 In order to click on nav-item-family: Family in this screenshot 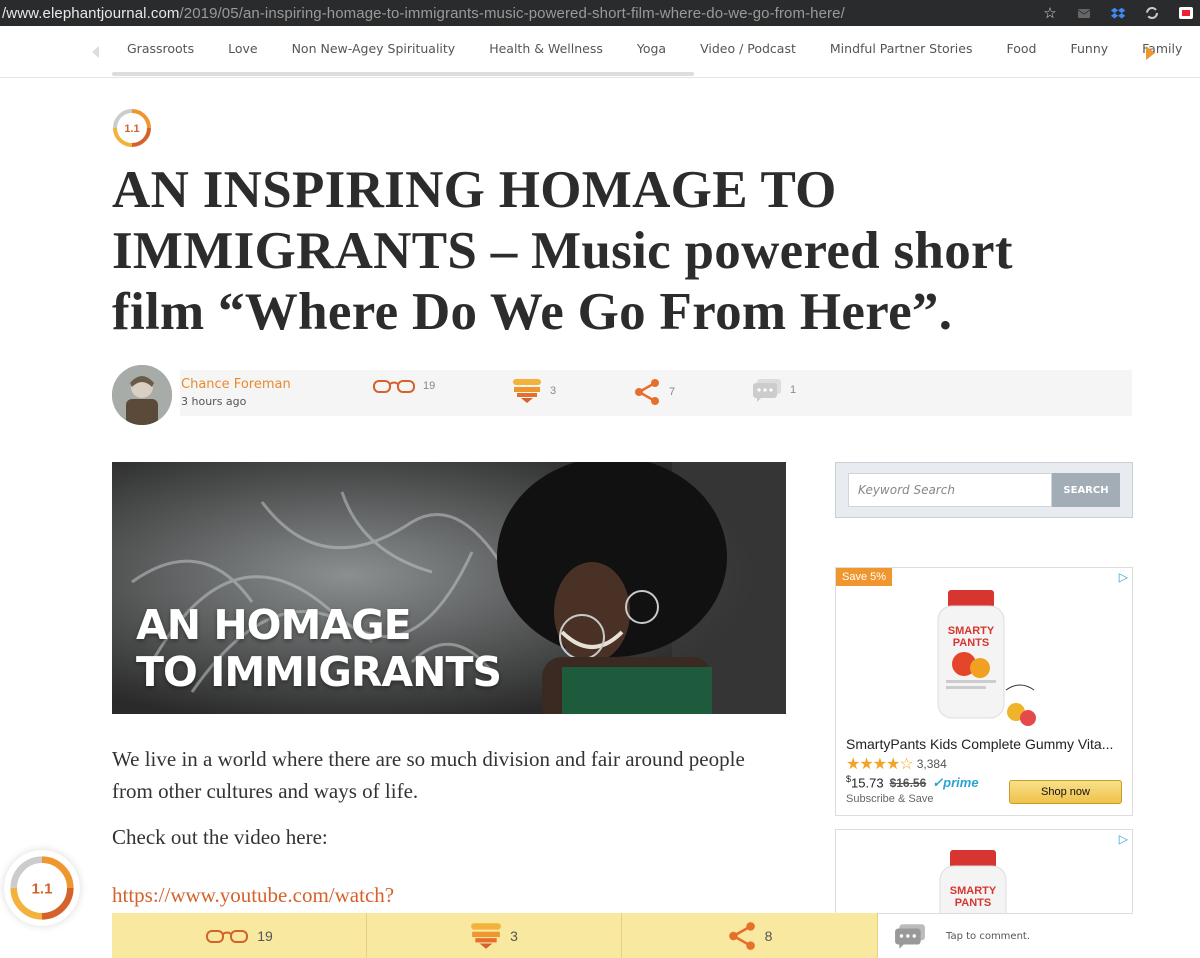, I will do `click(1162, 48)`.